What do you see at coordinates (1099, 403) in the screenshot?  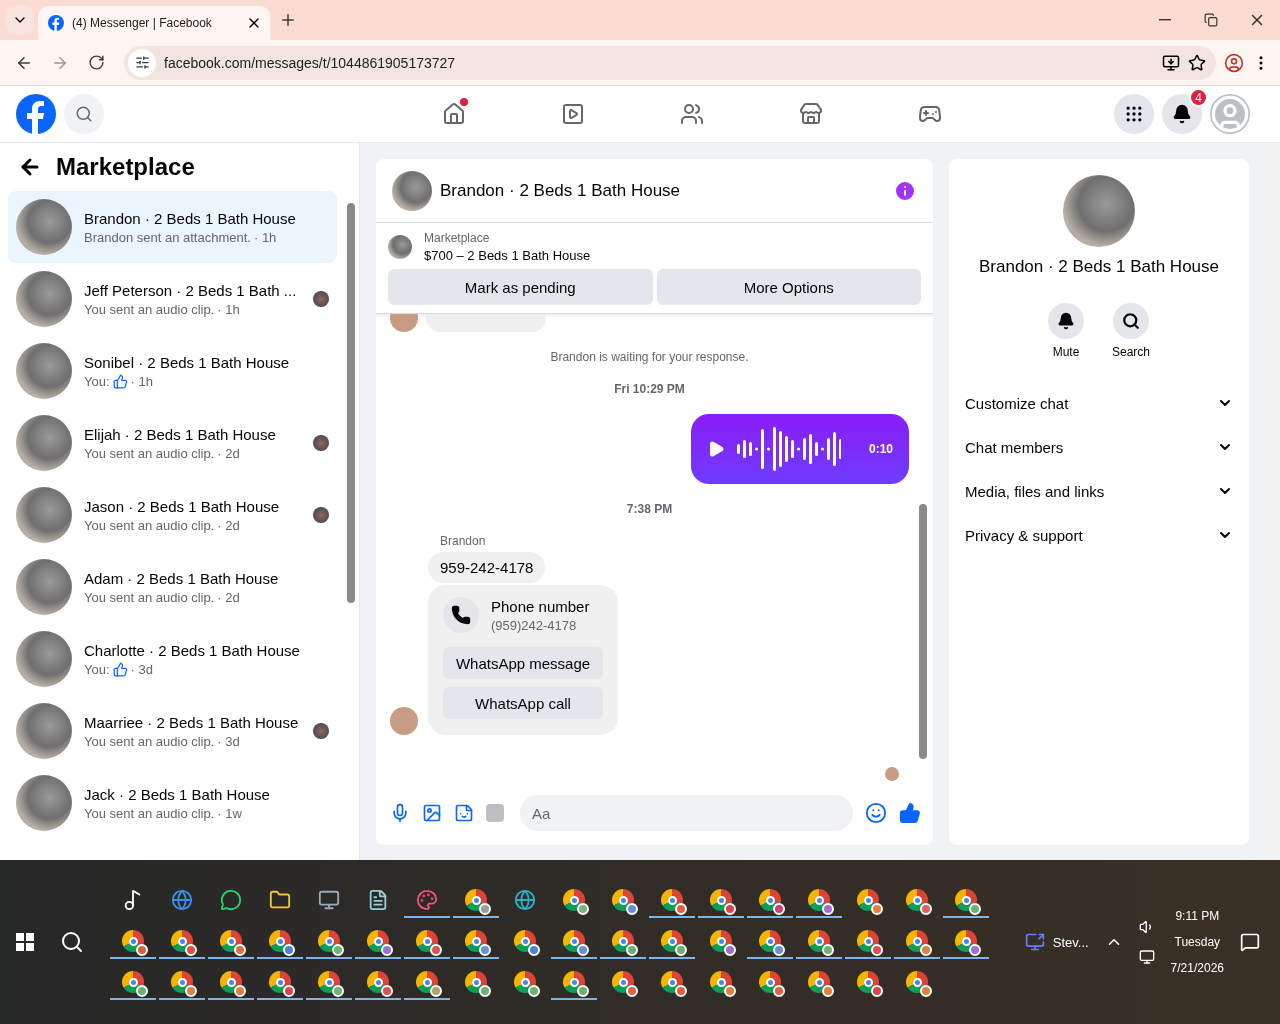 I see `collapsible-section: Customize chat` at bounding box center [1099, 403].